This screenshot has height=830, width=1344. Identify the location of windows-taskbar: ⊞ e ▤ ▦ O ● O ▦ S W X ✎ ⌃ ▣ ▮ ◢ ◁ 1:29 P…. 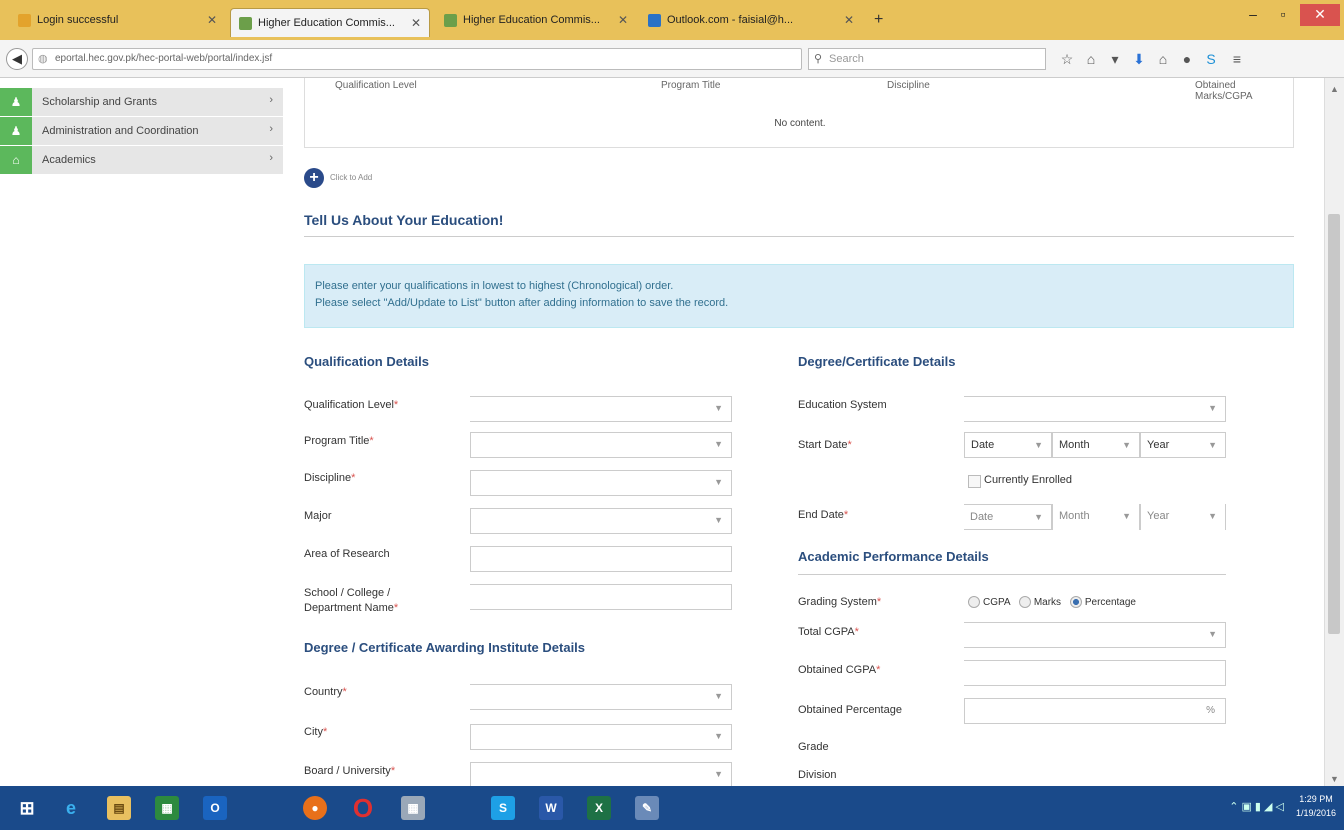
(672, 808).